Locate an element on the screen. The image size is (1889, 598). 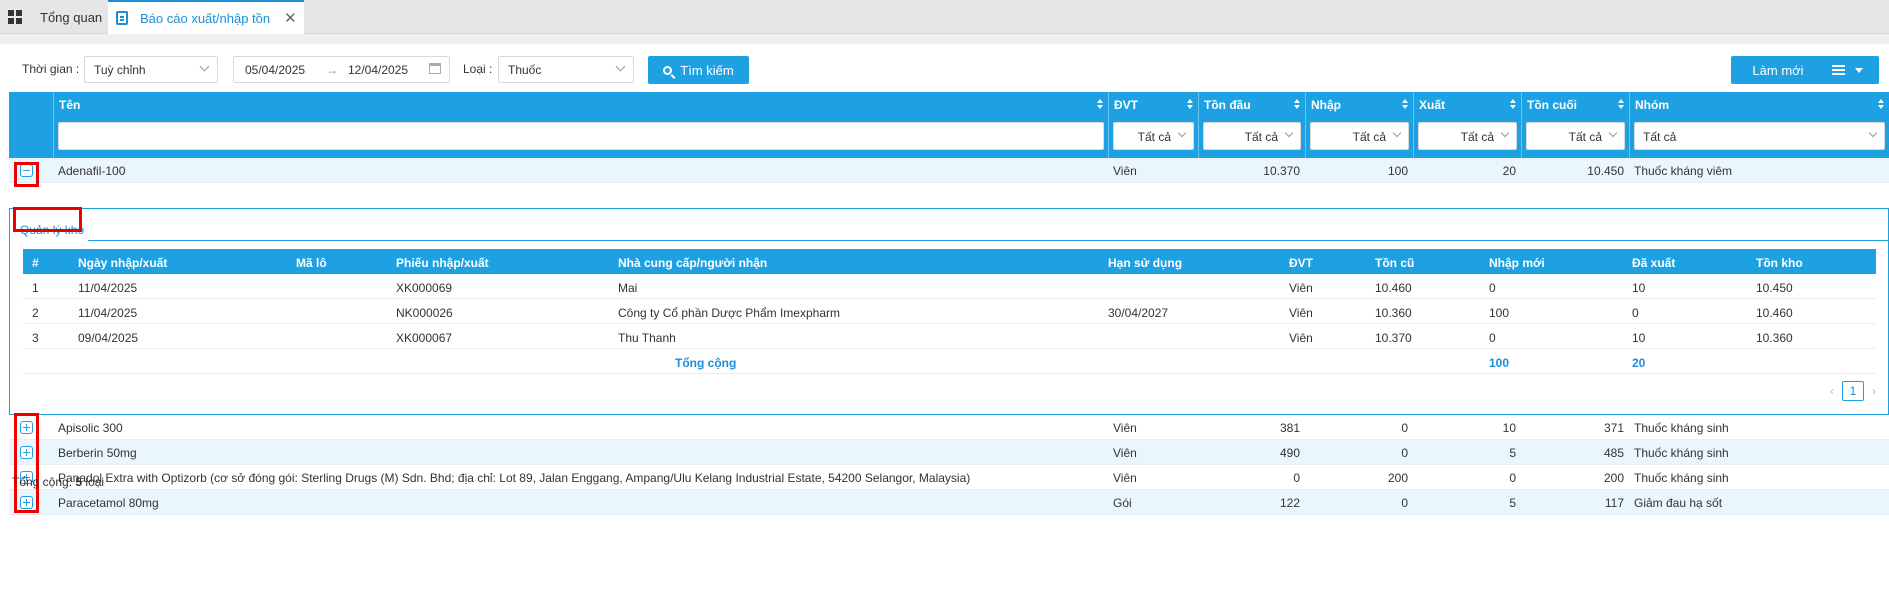
date-range-picker: 05/04/2025 → 12/04/2025 is located at coordinates (341, 69).